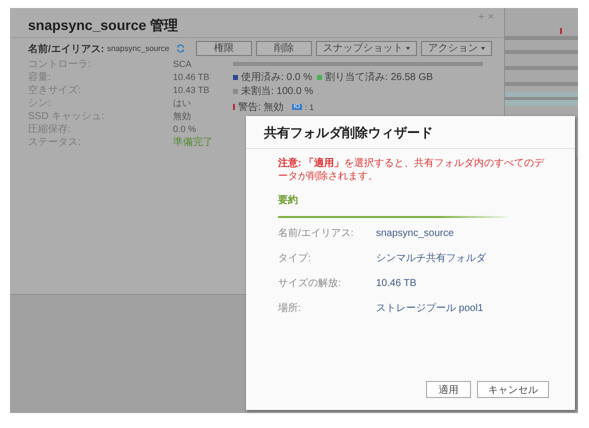 Image resolution: width=589 pixels, height=428 pixels. I want to click on field-value: シンマルチ共有フォルダ, so click(432, 258).